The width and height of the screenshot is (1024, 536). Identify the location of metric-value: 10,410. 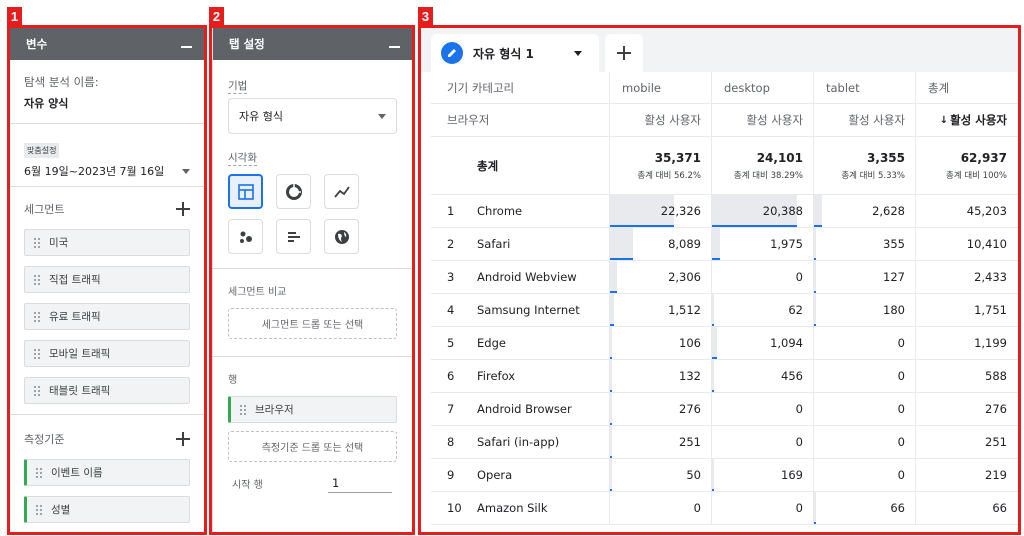
(986, 244).